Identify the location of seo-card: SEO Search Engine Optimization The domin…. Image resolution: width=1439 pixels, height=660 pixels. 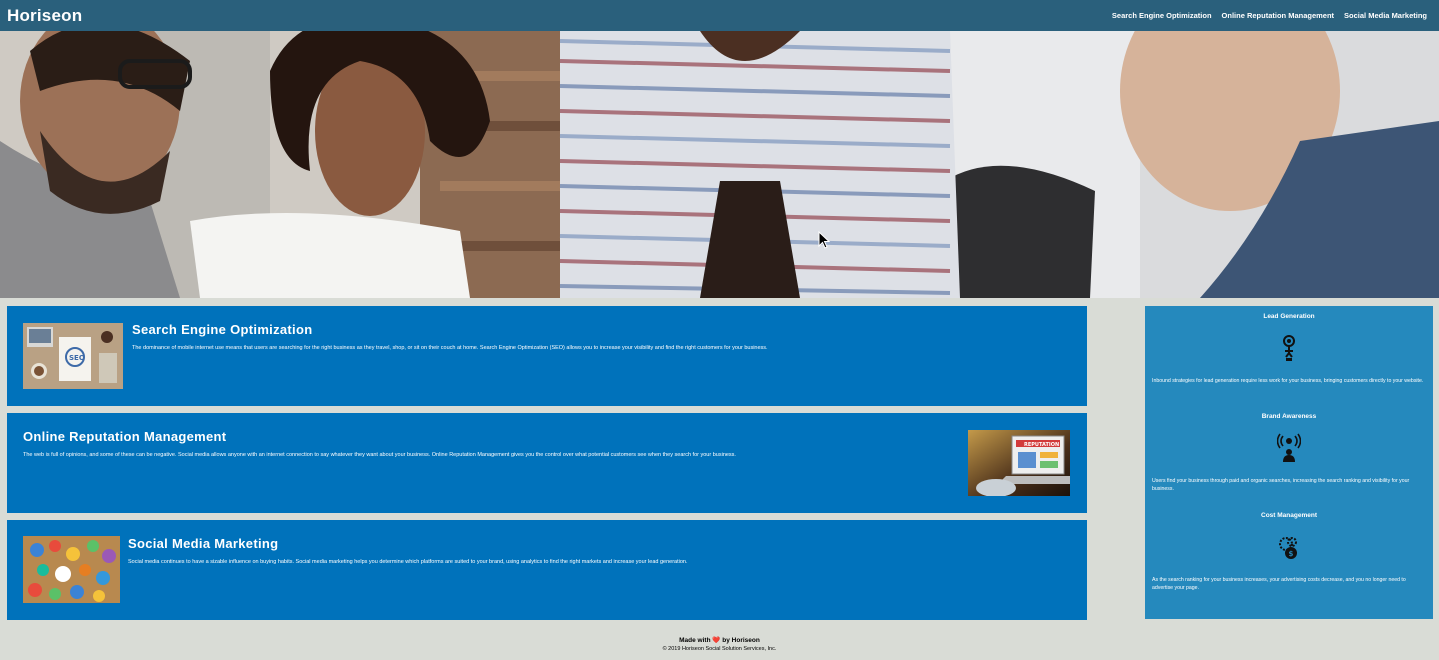
(547, 356).